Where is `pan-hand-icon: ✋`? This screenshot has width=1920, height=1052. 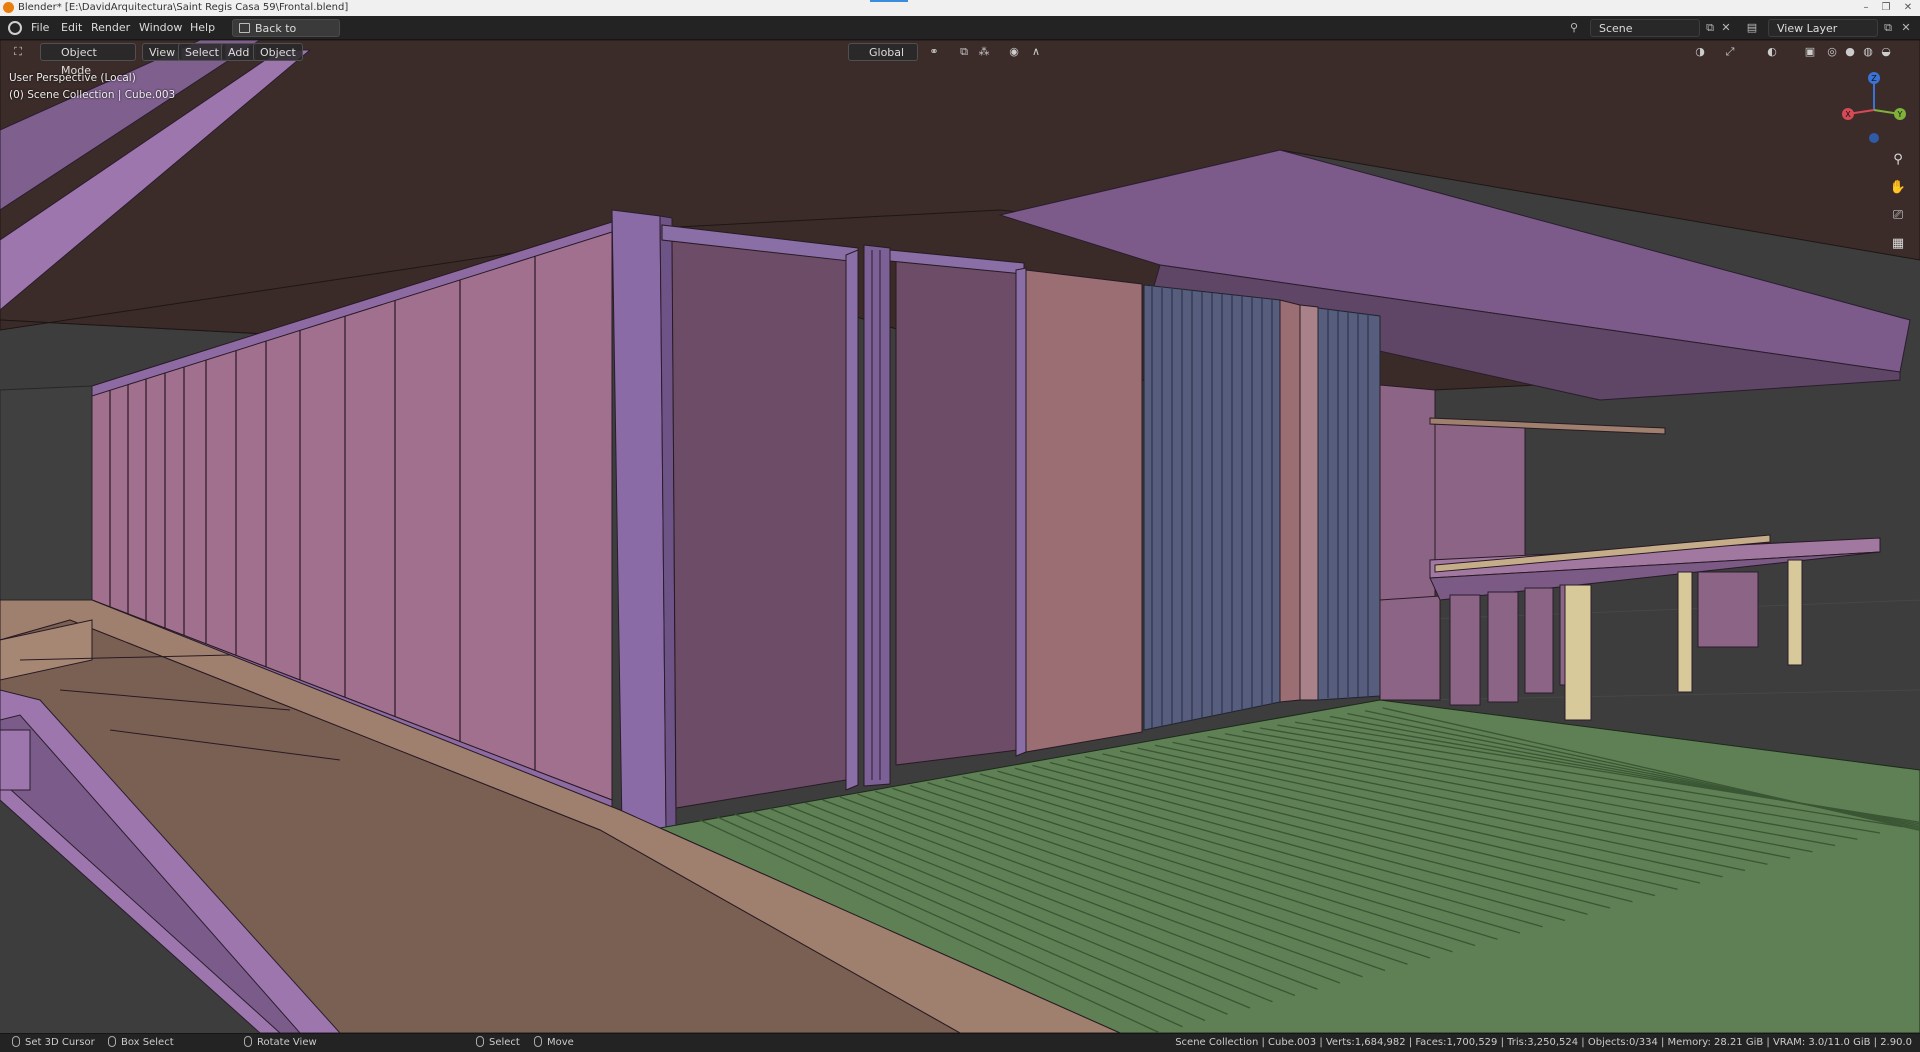 pan-hand-icon: ✋ is located at coordinates (1898, 188).